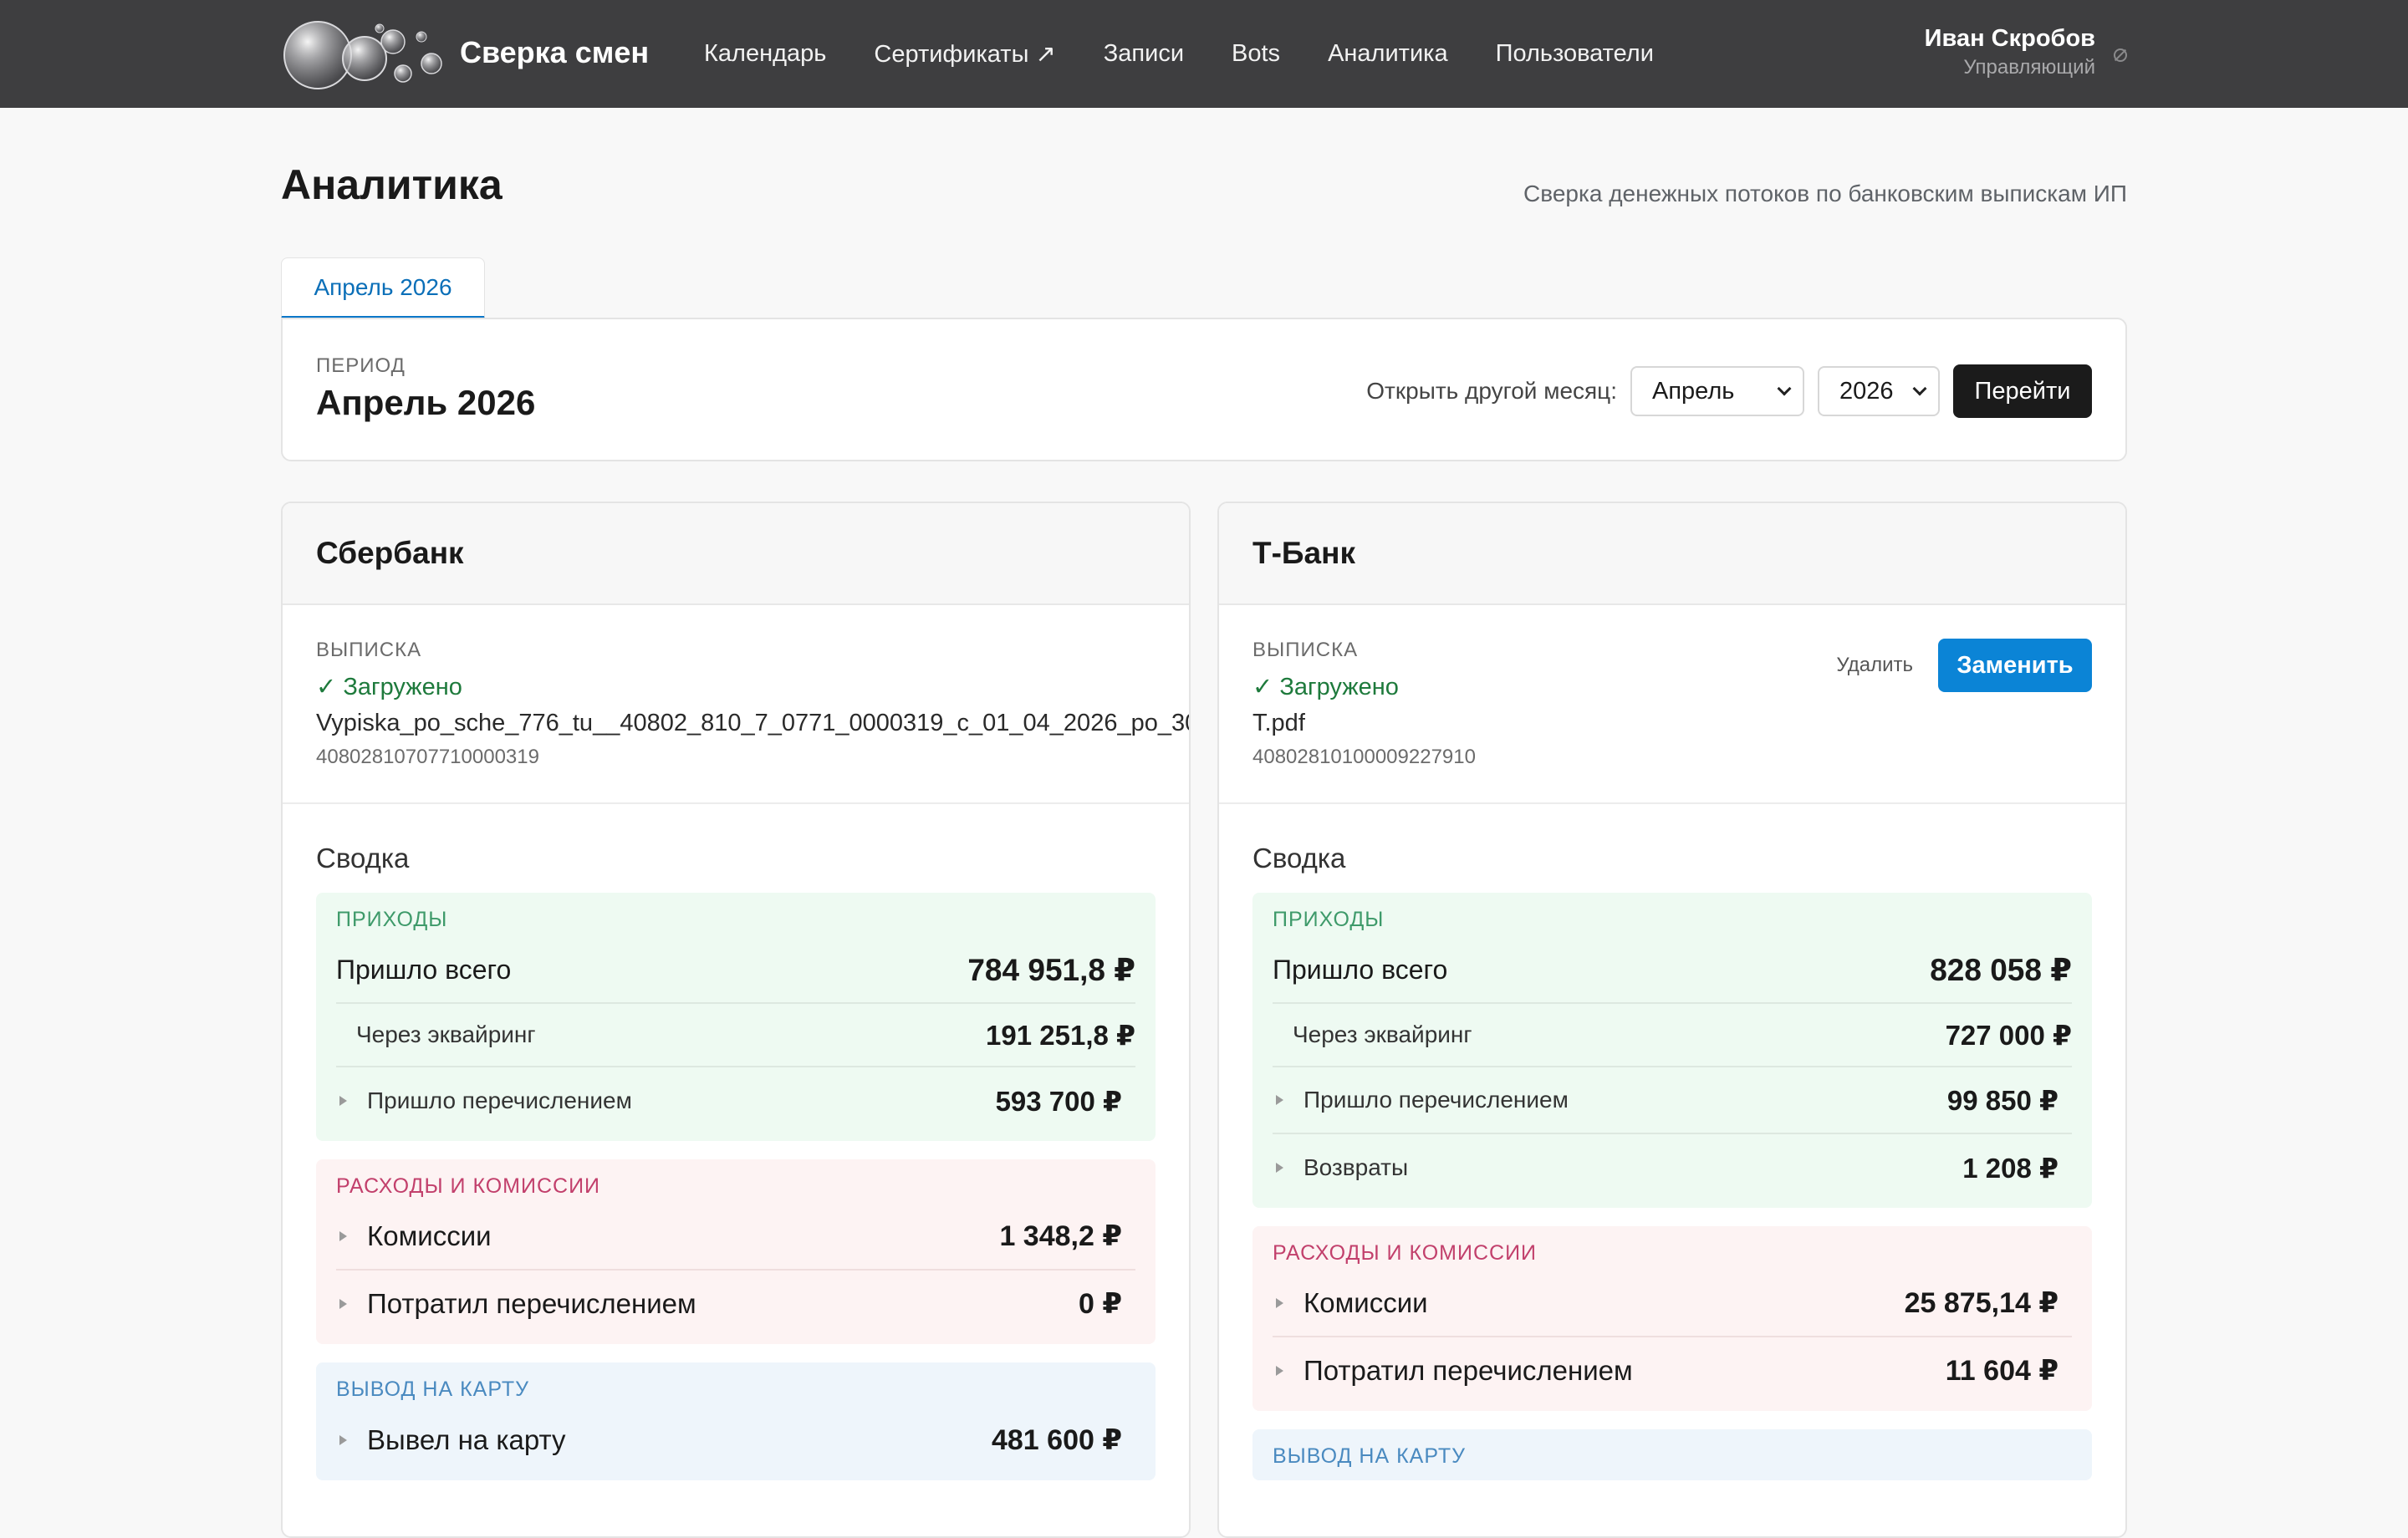 The image size is (2408, 1538). I want to click on refunds-row: Возвраты 1 208 ₽, so click(1673, 1168).